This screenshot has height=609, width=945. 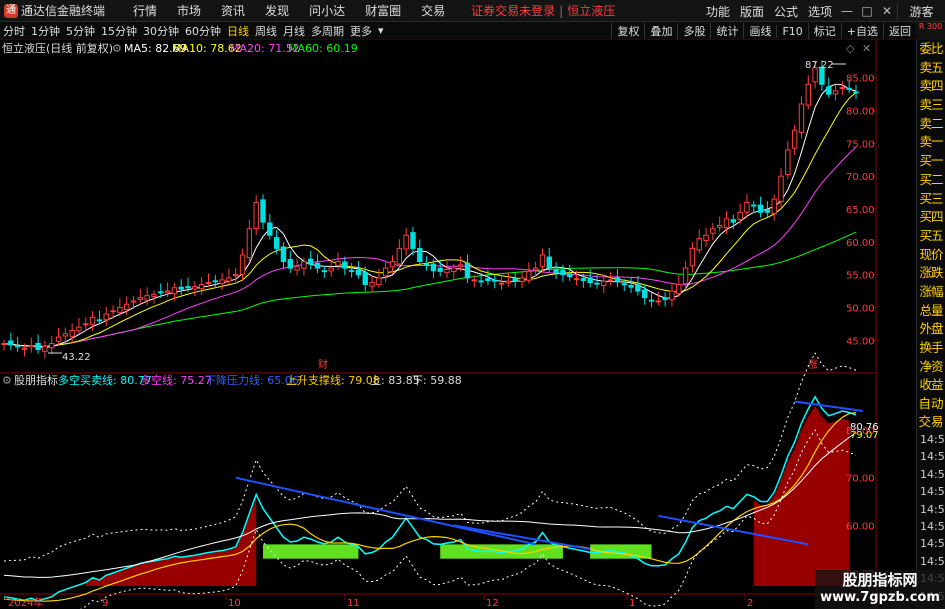 I want to click on side-tab-3: 卖三, so click(x=931, y=105).